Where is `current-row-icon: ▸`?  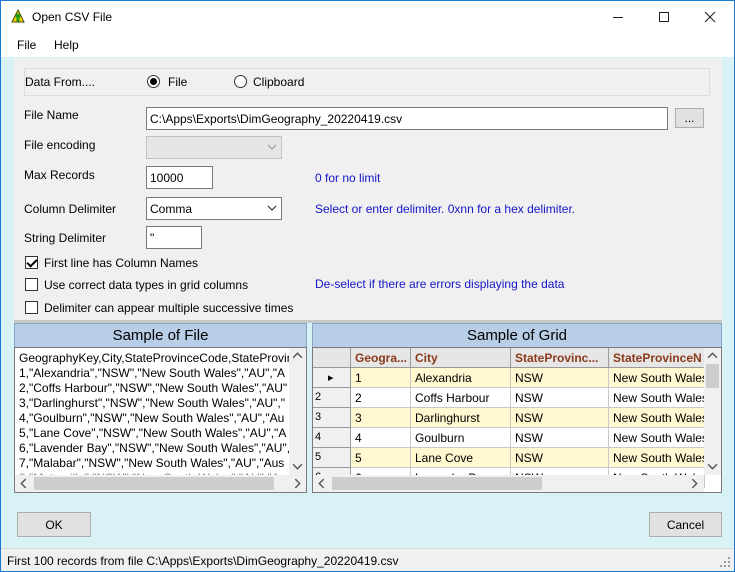 current-row-icon: ▸ is located at coordinates (331, 378).